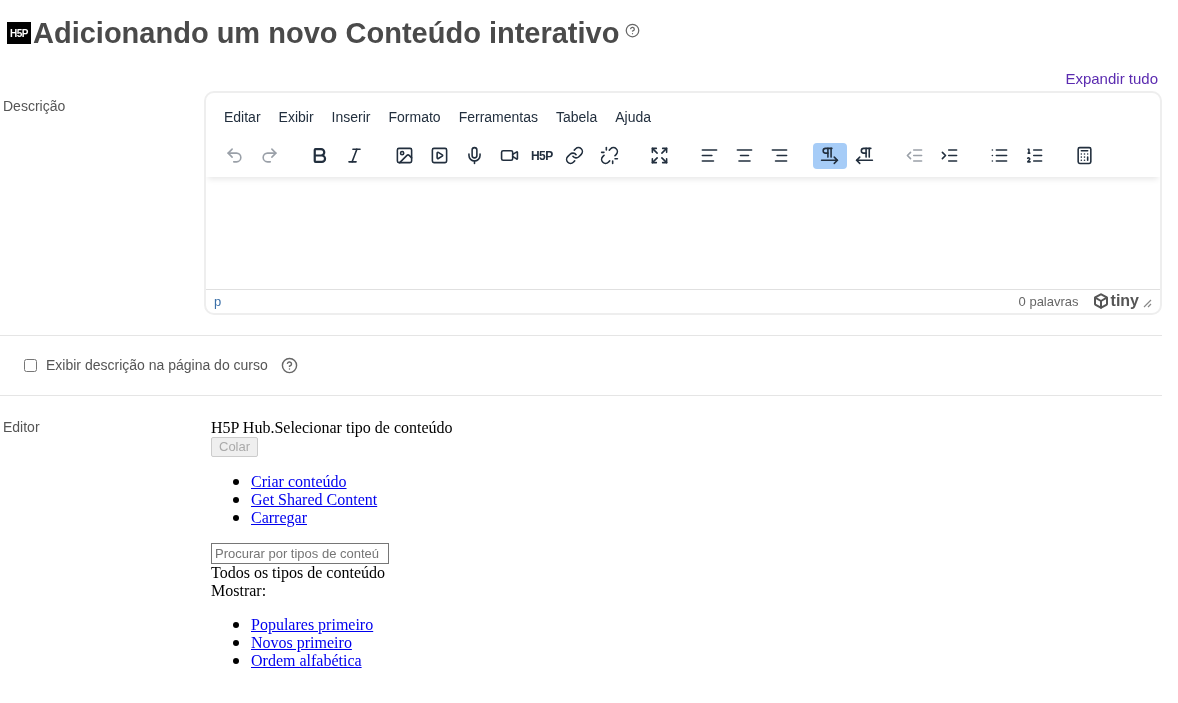  What do you see at coordinates (314, 499) in the screenshot?
I see `tab-link: Get Shared Content` at bounding box center [314, 499].